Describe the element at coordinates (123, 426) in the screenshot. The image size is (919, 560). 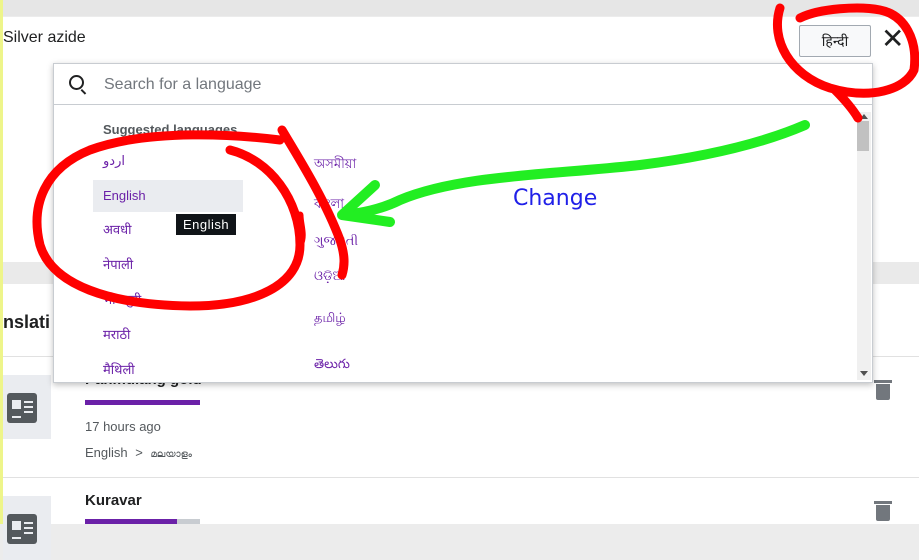
I see `card-timestamp: 17 hours ago` at that location.